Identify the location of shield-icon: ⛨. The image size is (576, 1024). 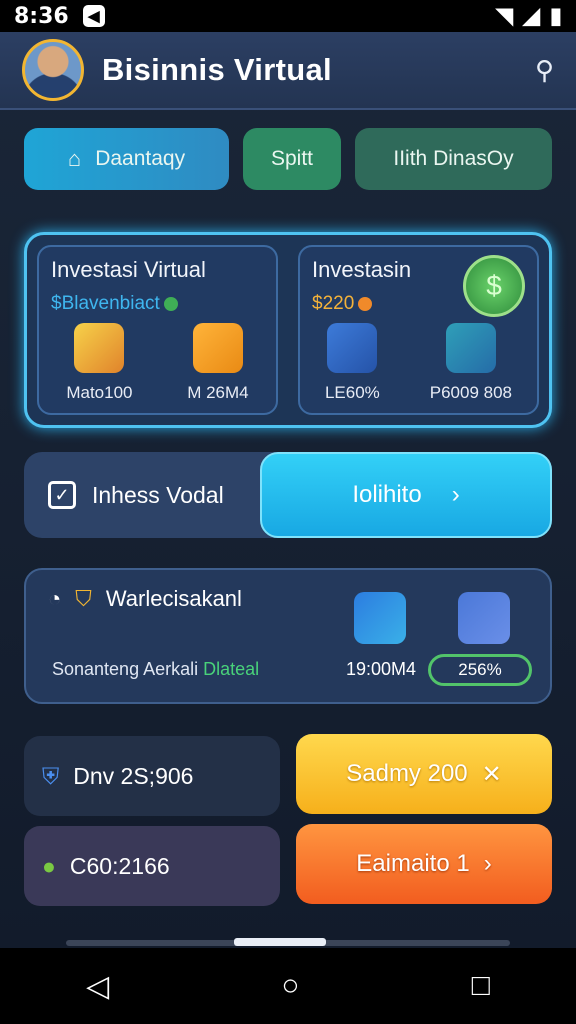
(51, 775).